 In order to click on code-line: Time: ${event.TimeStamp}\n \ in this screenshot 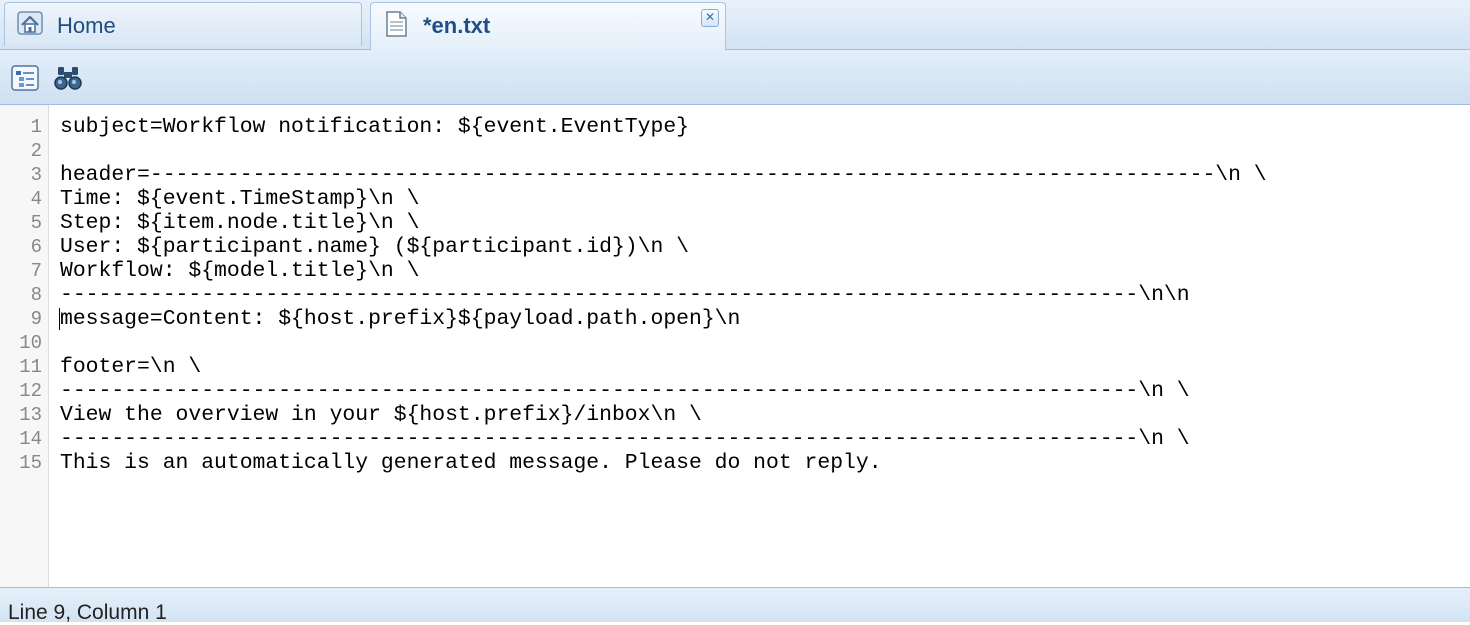, I will do `click(240, 199)`.